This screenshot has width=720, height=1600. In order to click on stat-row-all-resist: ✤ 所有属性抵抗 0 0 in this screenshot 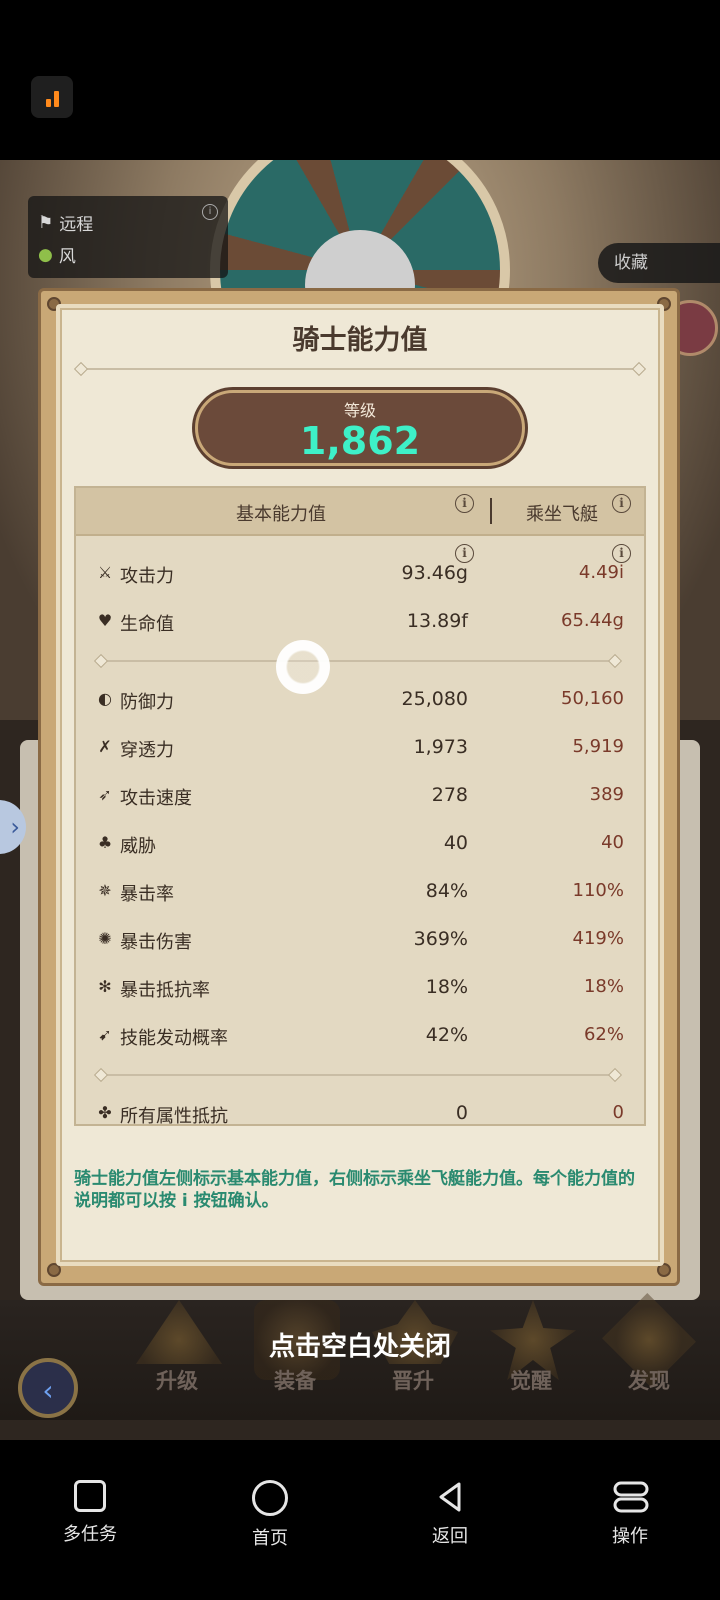, I will do `click(360, 1109)`.